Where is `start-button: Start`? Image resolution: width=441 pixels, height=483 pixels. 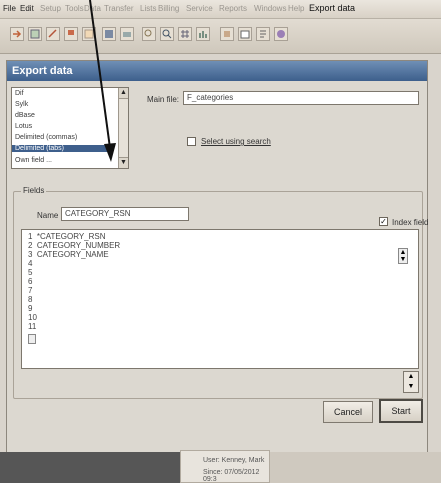 start-button: Start is located at coordinates (401, 411).